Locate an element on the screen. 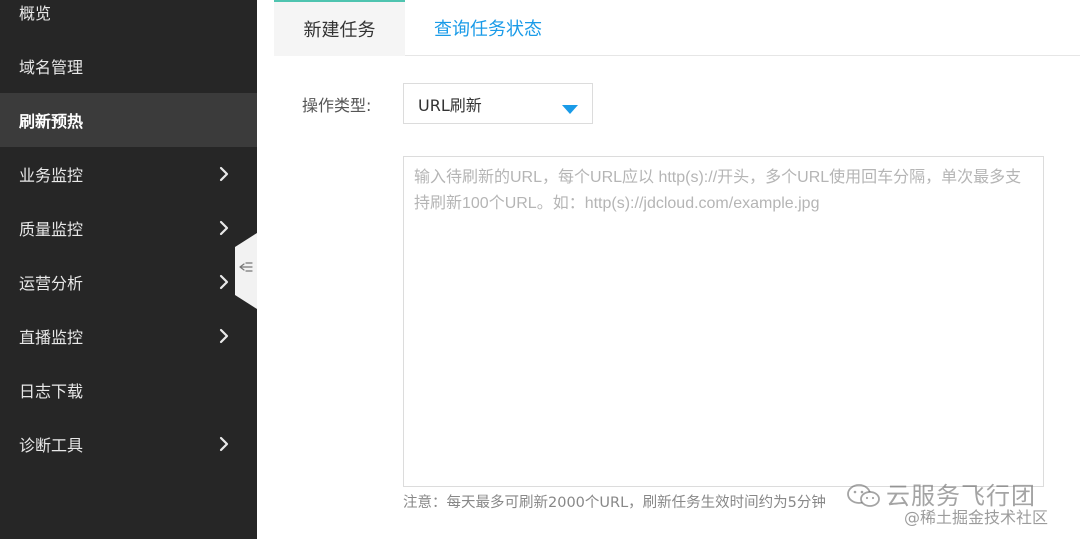 The image size is (1080, 539). sidebar-item-label: 诊断工具 is located at coordinates (51, 445).